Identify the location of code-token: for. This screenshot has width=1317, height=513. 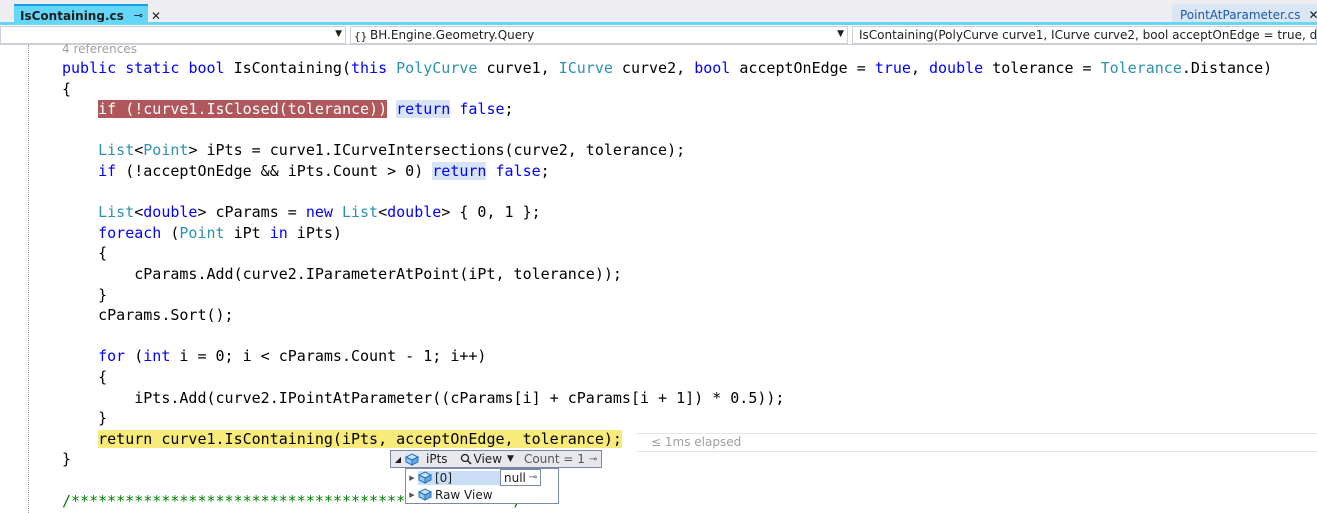
(112, 356).